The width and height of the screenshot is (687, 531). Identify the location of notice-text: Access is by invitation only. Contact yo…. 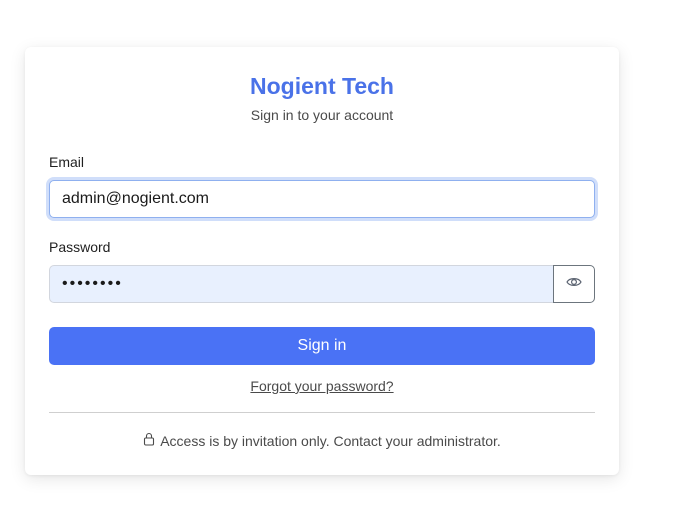
(330, 440).